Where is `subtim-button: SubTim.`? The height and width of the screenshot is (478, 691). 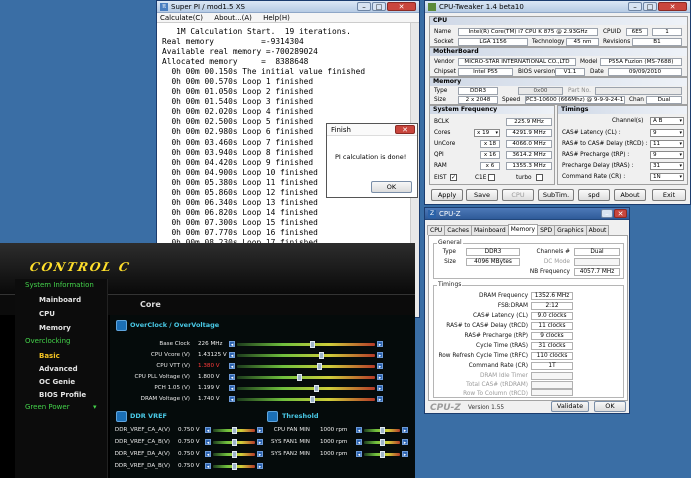
subtim-button: SubTim. is located at coordinates (556, 195).